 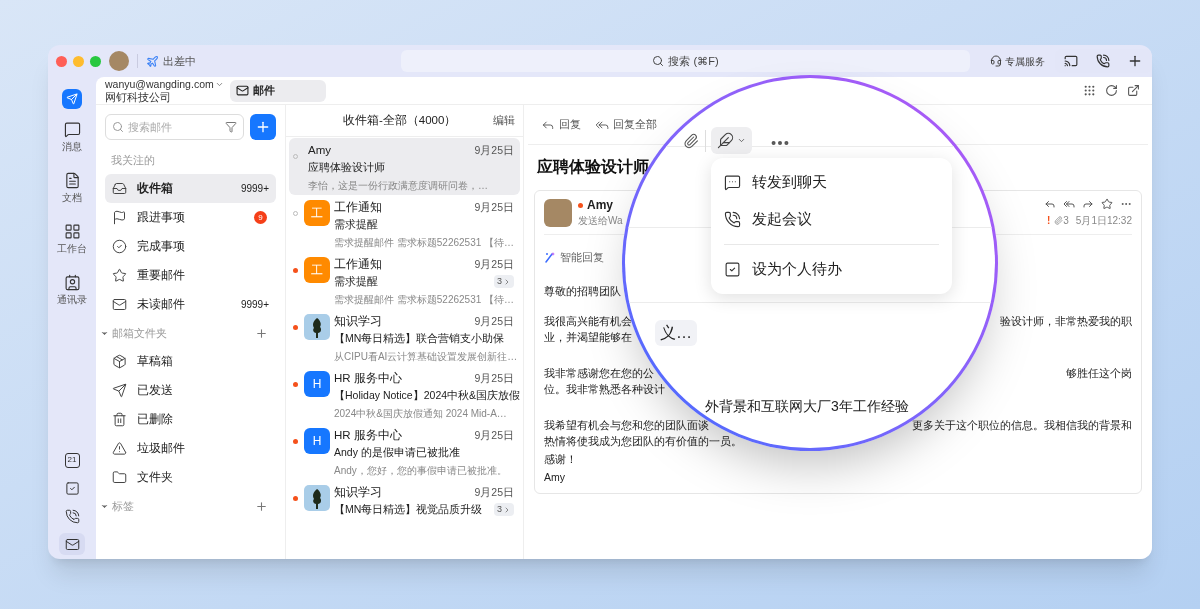 I want to click on attachment-count: 3, so click(x=1061, y=220).